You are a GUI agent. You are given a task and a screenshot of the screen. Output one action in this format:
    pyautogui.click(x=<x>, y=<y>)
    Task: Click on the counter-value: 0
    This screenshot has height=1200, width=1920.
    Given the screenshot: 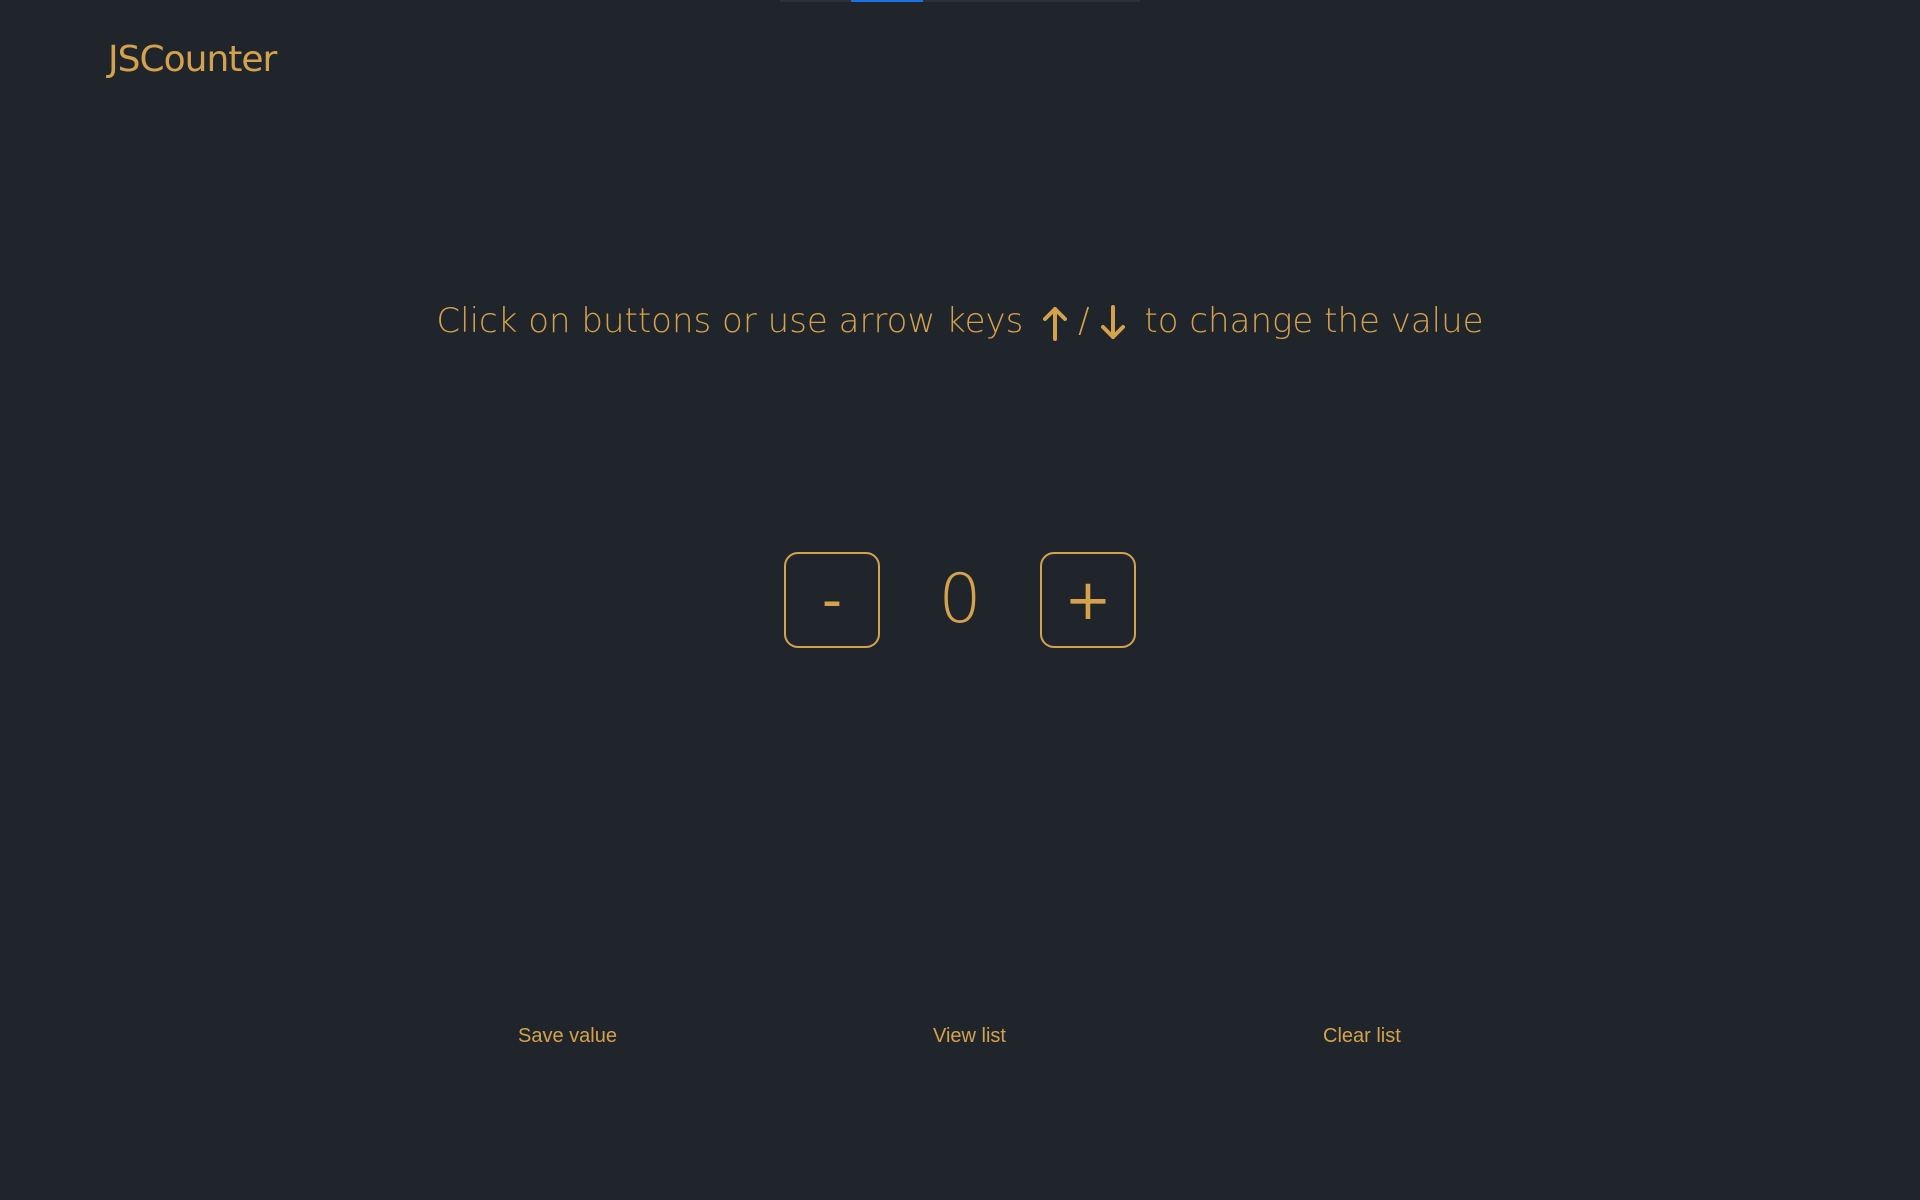 What is the action you would take?
    pyautogui.click(x=960, y=599)
    